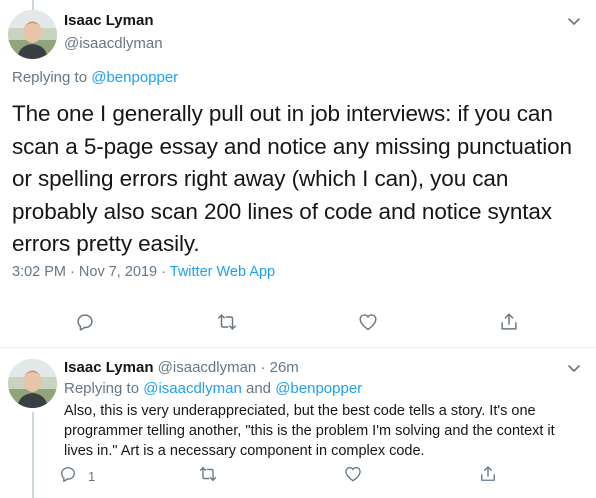  I want to click on tweet-time: 3:02 PM, so click(39, 272).